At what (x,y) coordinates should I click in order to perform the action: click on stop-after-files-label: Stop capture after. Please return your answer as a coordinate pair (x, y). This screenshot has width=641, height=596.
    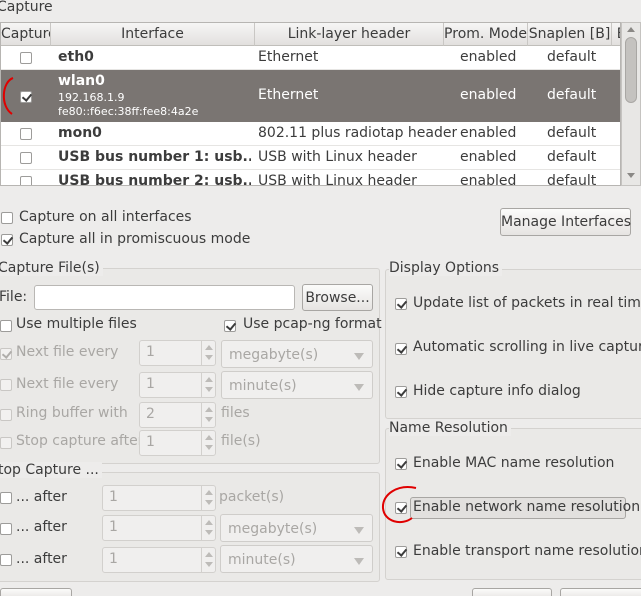
    Looking at the image, I should click on (79, 441).